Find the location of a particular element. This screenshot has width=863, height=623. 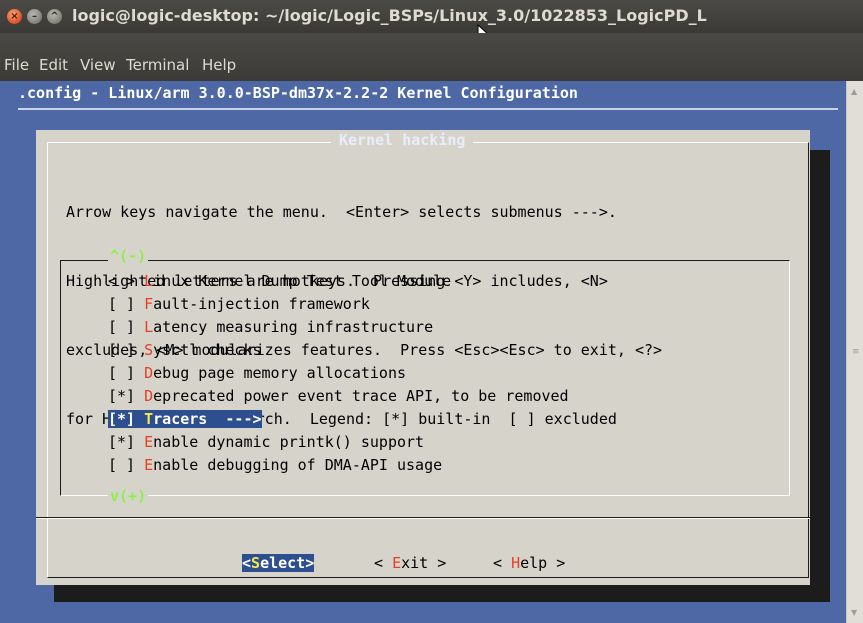

option-label: inux Kernel Dump Test Tool Module is located at coordinates (302, 281).